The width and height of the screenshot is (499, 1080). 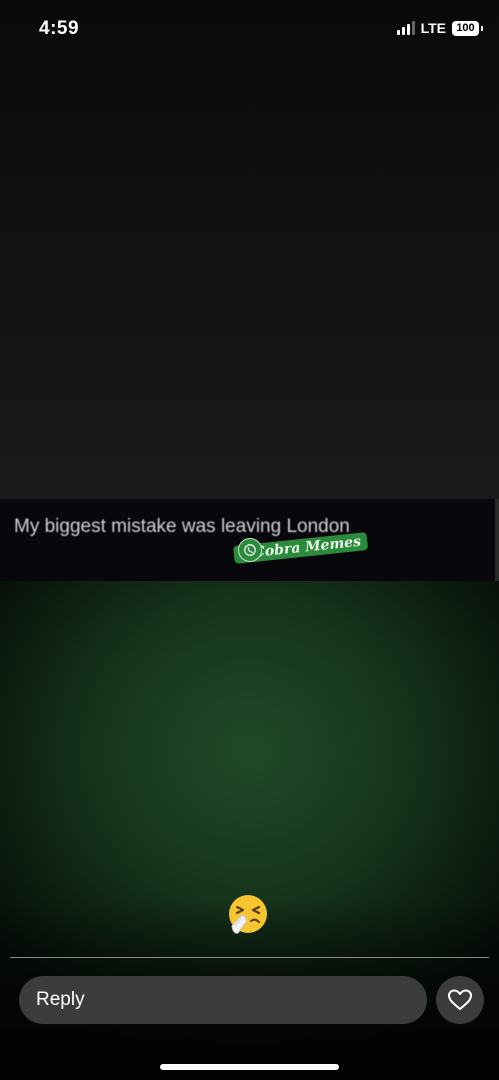 What do you see at coordinates (433, 28) in the screenshot?
I see `network-type: LTE` at bounding box center [433, 28].